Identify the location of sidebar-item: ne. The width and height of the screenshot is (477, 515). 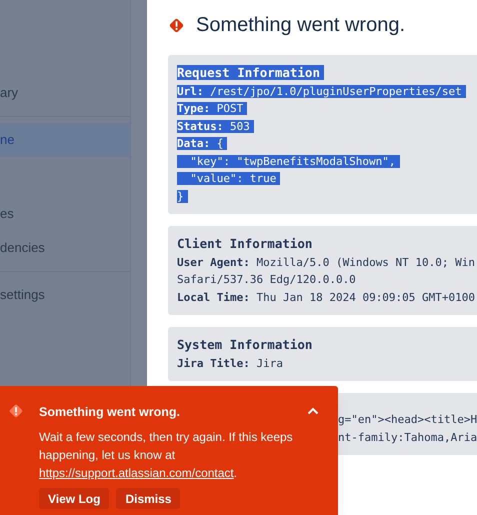
(65, 140).